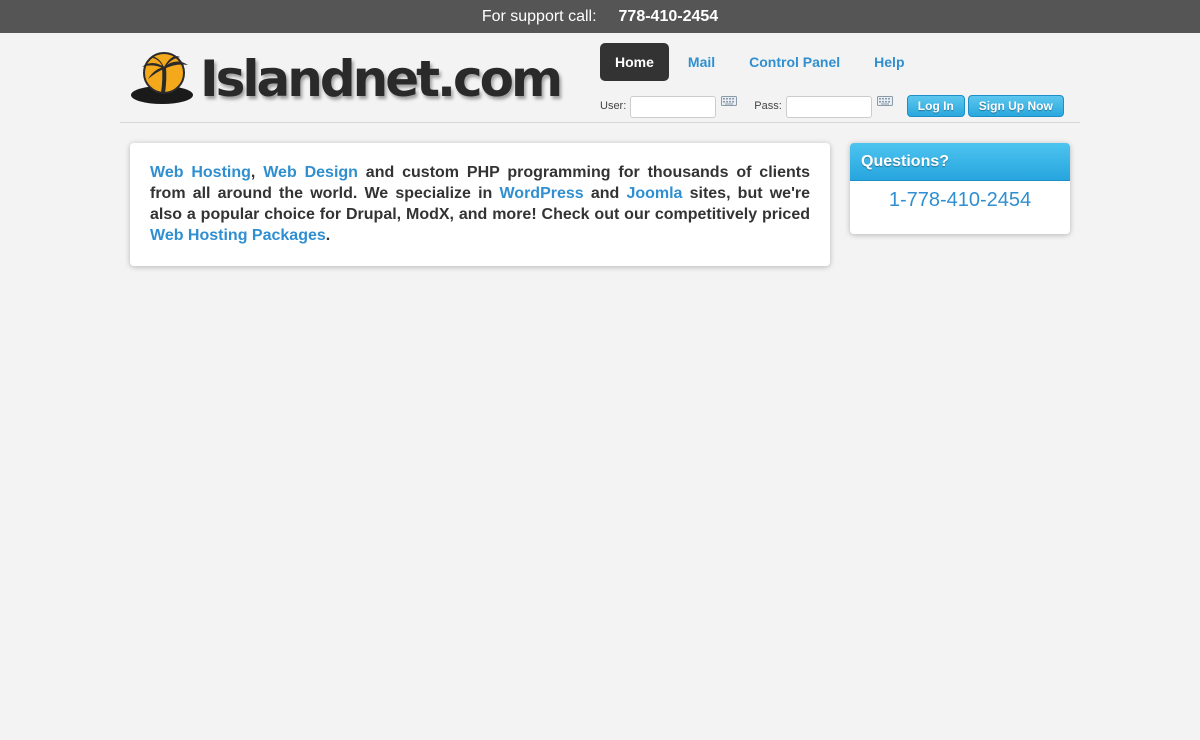 The width and height of the screenshot is (1200, 740). What do you see at coordinates (605, 193) in the screenshot?
I see `intro-text: and` at bounding box center [605, 193].